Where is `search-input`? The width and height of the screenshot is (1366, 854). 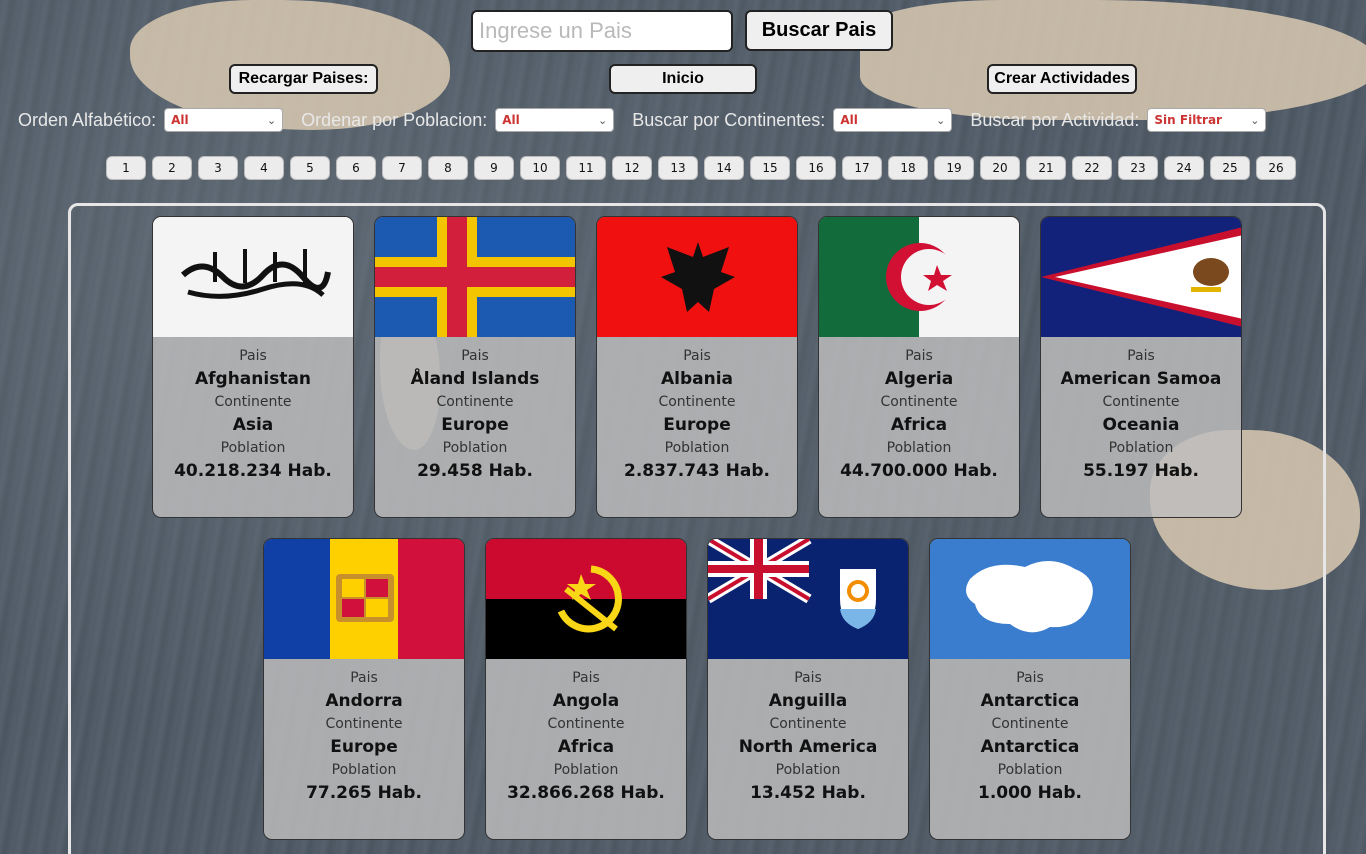
search-input is located at coordinates (602, 31).